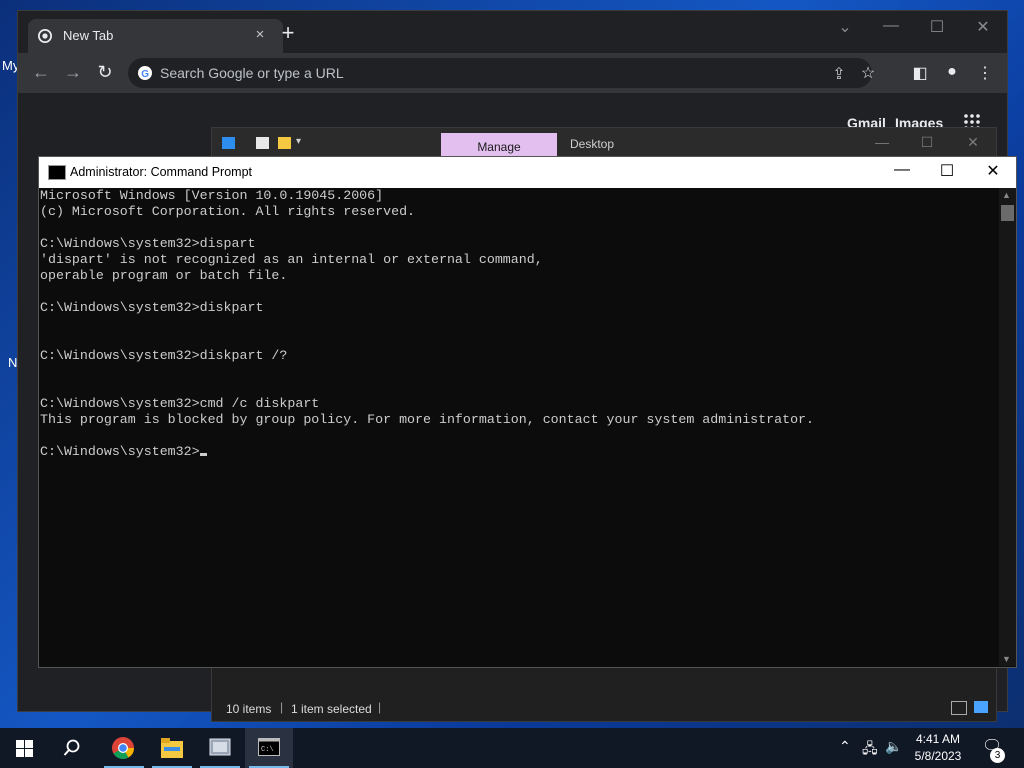 The width and height of the screenshot is (1024, 768). Describe the element at coordinates (88, 35) in the screenshot. I see `tab-title: New Tab` at that location.